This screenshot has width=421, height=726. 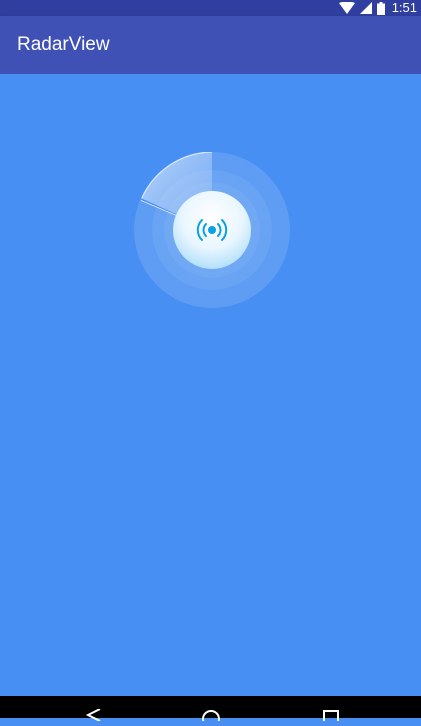 I want to click on home-icon, so click(x=211, y=717).